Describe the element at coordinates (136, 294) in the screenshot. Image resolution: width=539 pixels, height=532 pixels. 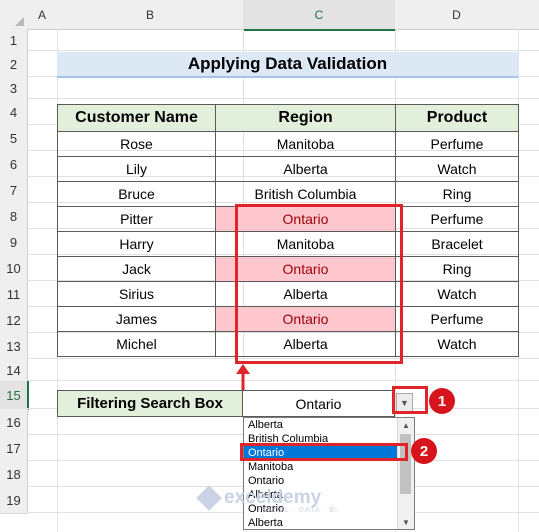
I see `cell-customer-name: Sirius` at that location.